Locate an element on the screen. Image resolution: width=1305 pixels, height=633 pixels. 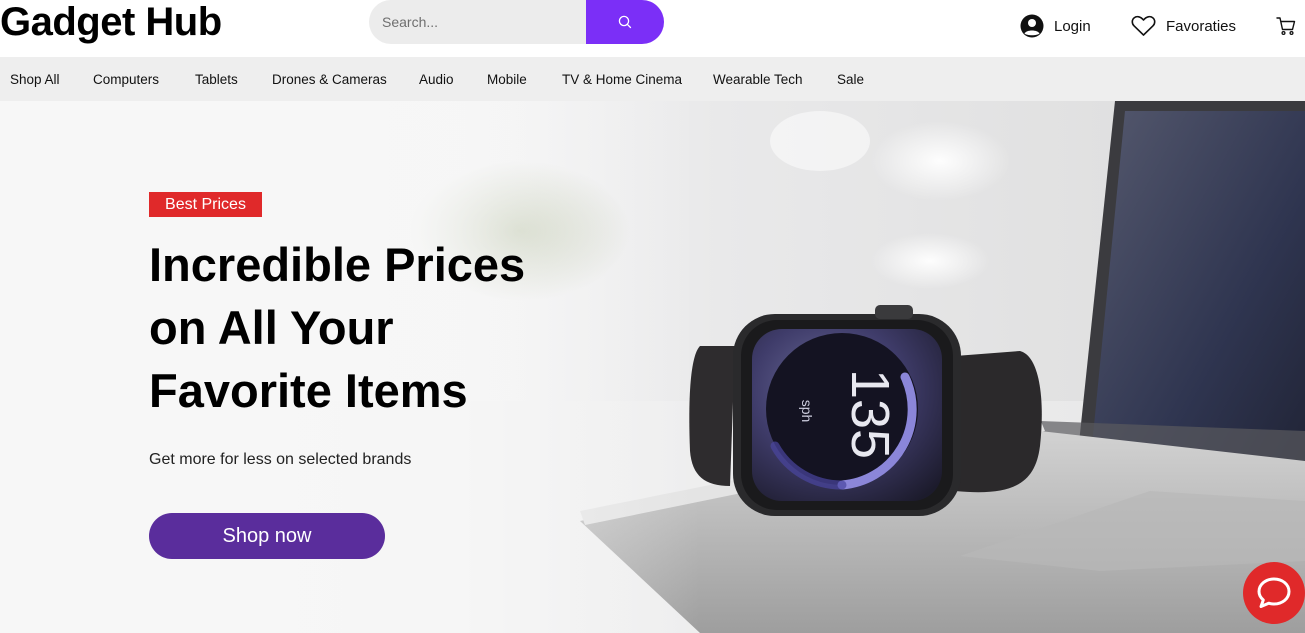
search-input is located at coordinates (487, 22).